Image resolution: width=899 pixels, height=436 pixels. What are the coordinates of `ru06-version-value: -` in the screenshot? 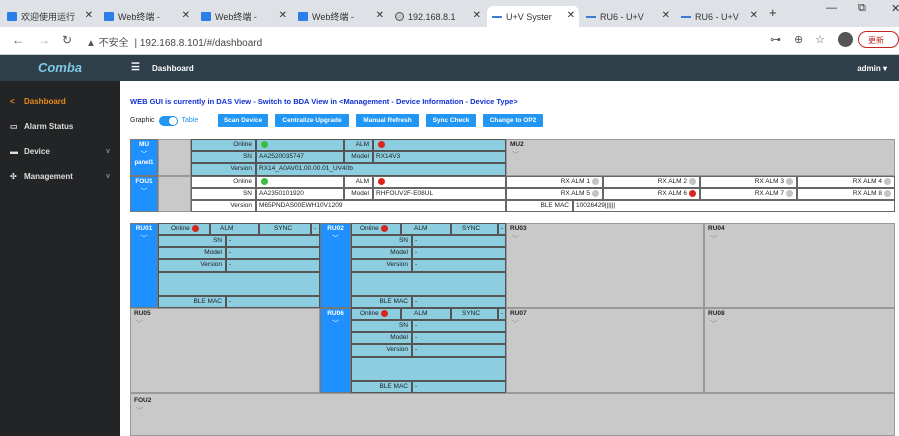 It's located at (459, 350).